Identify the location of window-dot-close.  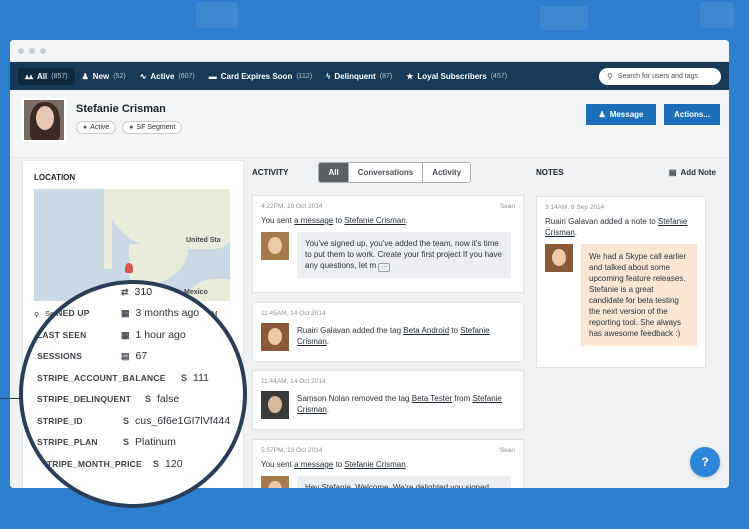
(21, 50).